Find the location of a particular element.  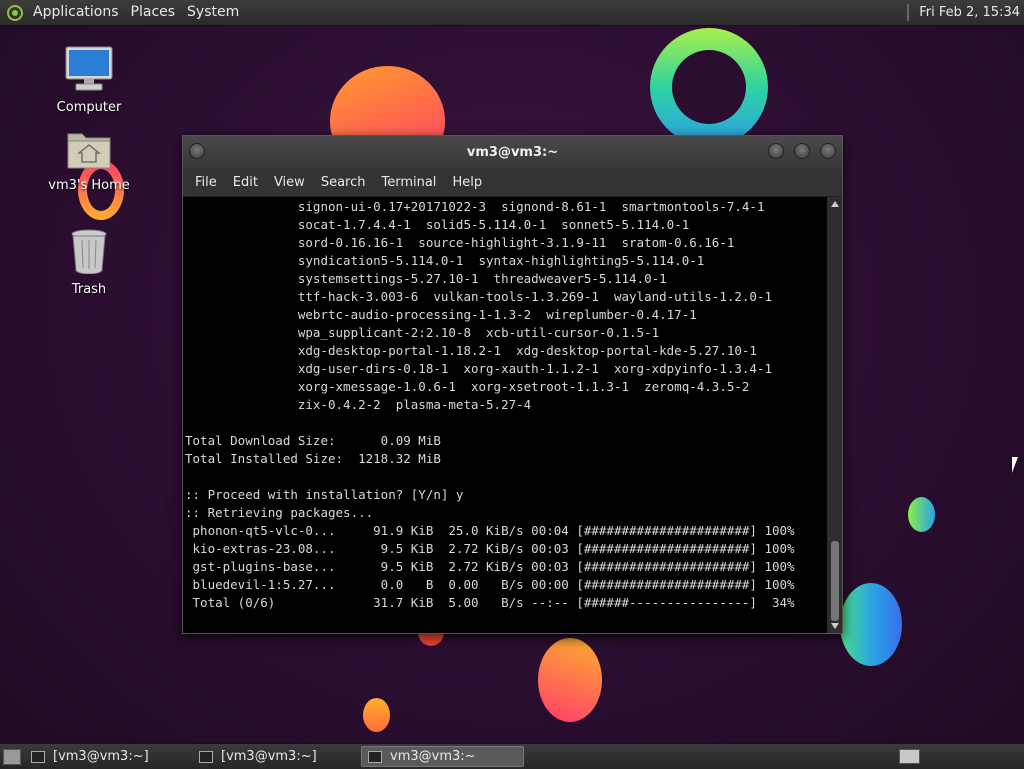

scroll-down-arrow-icon is located at coordinates (835, 626).